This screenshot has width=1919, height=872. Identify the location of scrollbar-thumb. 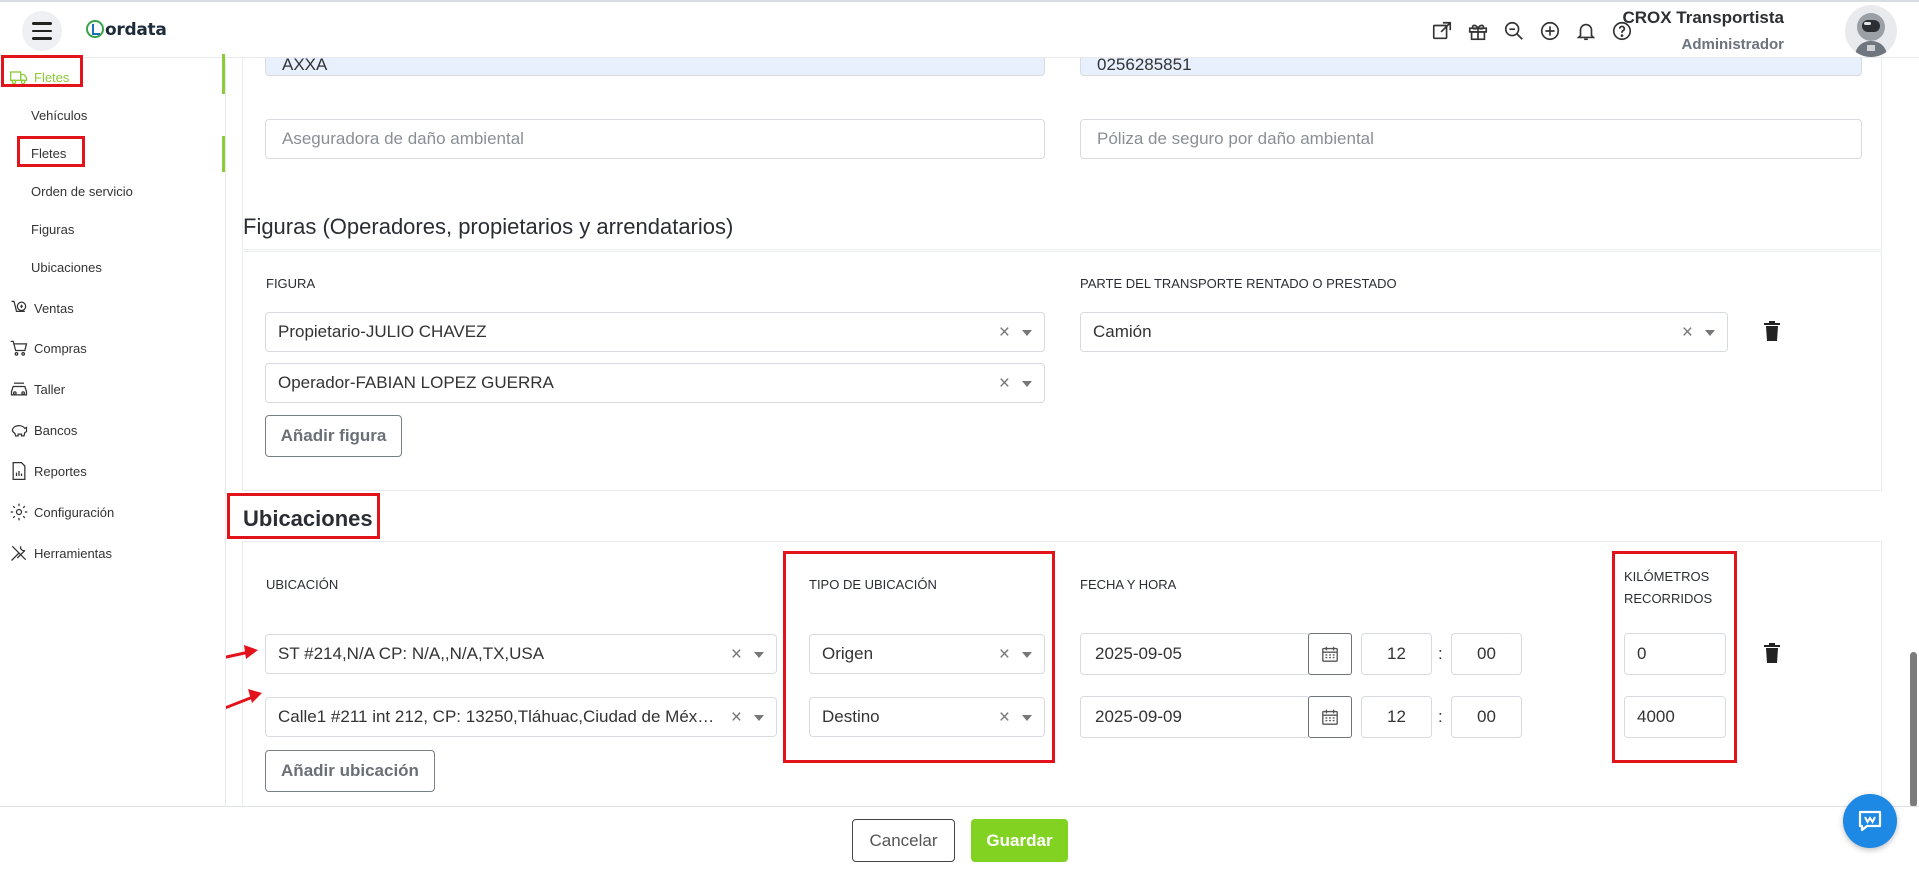
(1913, 729).